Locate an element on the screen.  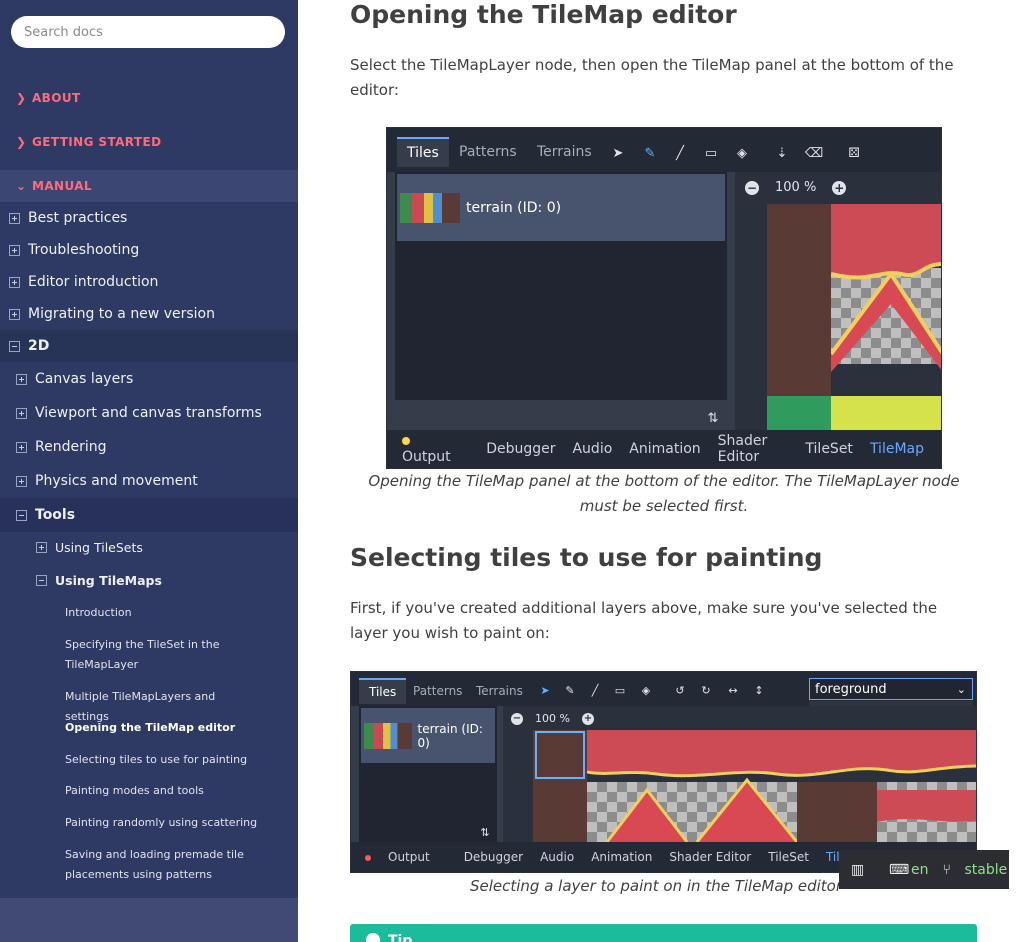
nav-item-label: Canvas layers is located at coordinates (84, 379).